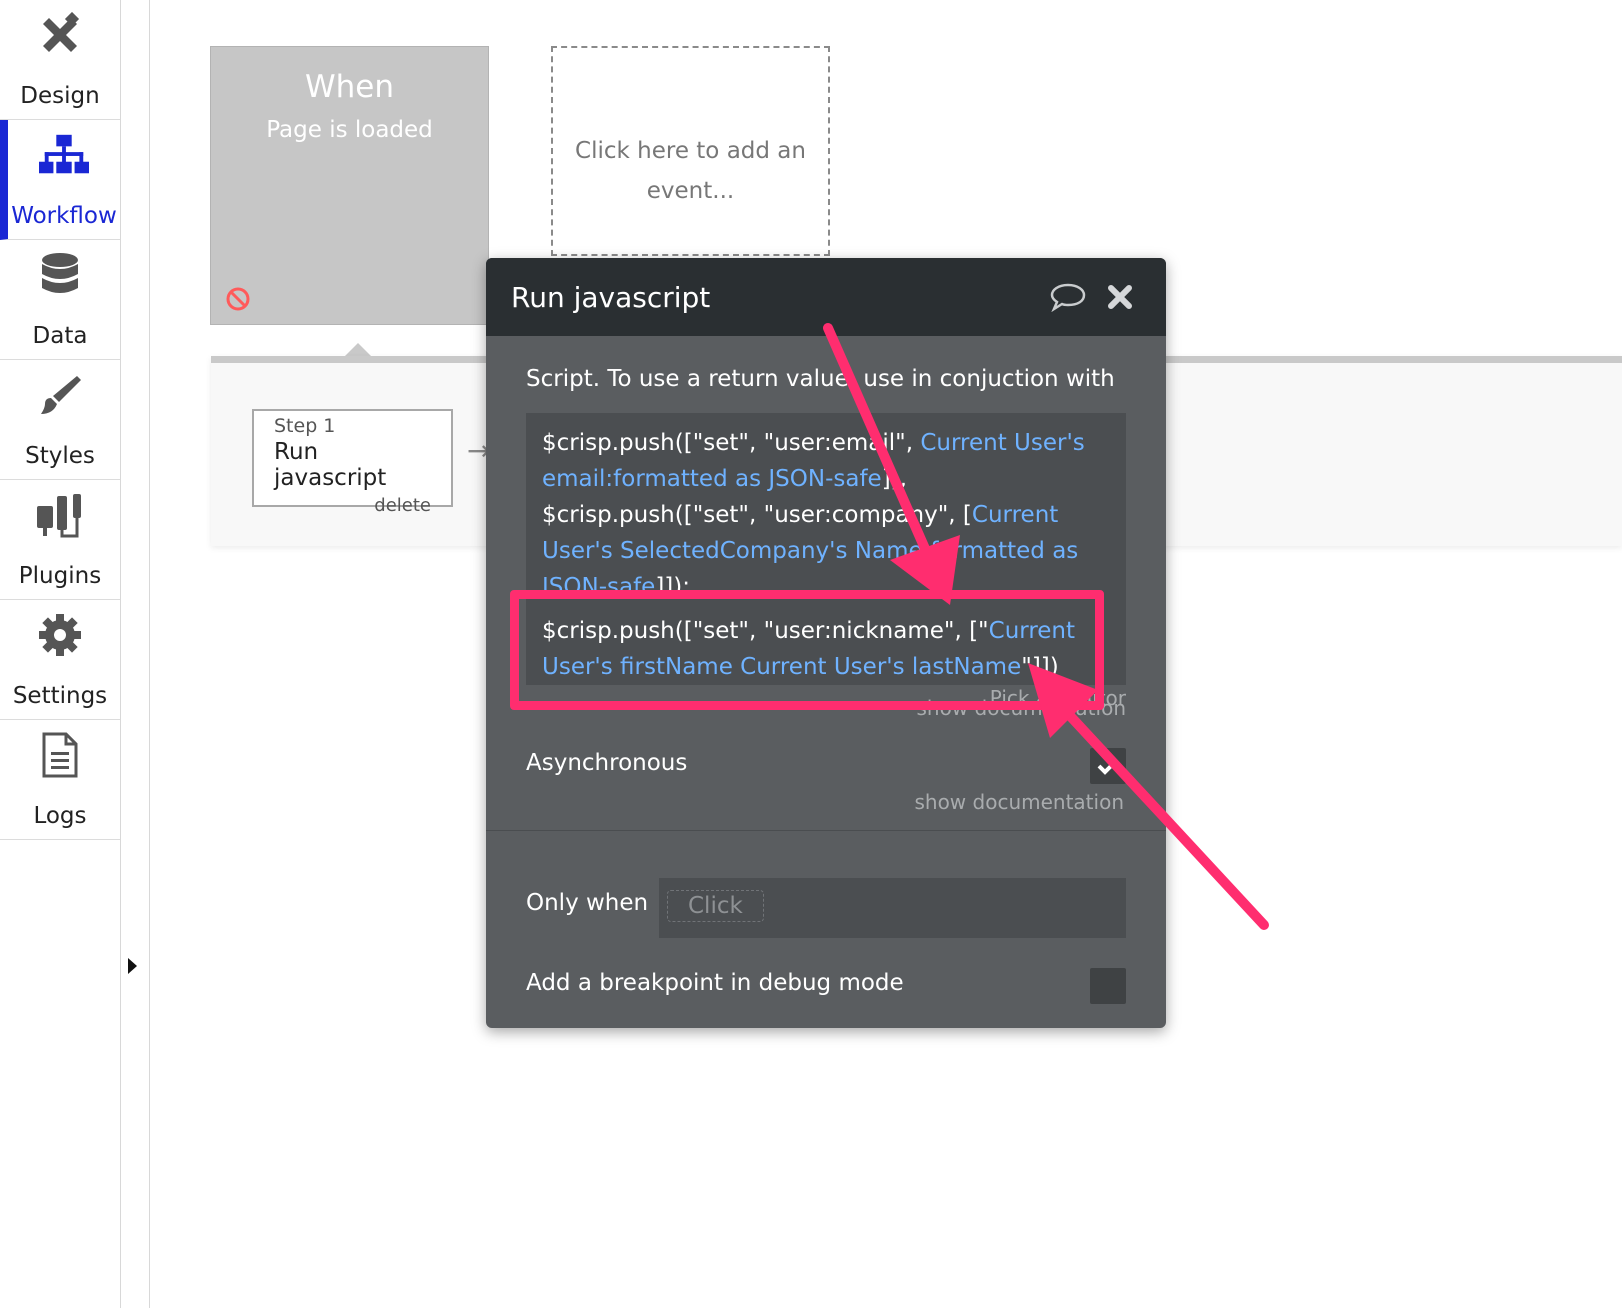 The width and height of the screenshot is (1622, 1308). What do you see at coordinates (64, 216) in the screenshot?
I see `sidebar-item-label: Workflow` at bounding box center [64, 216].